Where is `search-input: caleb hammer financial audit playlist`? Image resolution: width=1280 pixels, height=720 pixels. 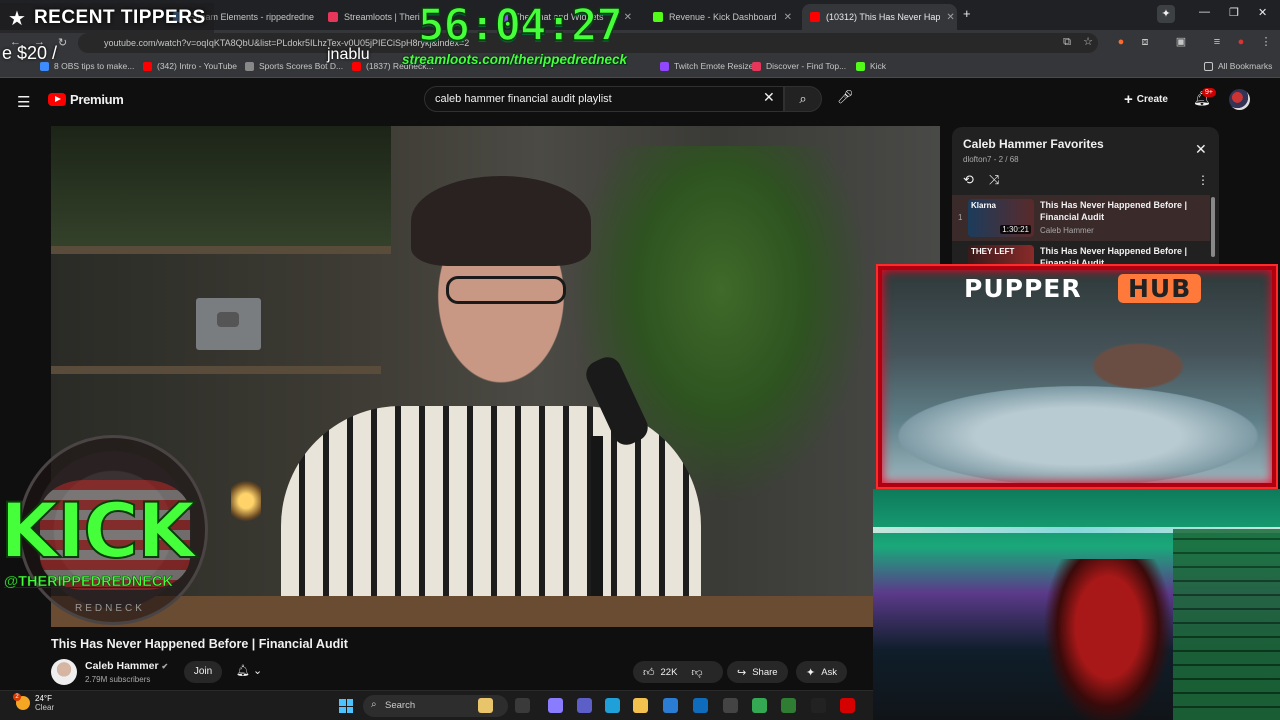
search-input: caleb hammer financial audit playlist is located at coordinates (604, 99).